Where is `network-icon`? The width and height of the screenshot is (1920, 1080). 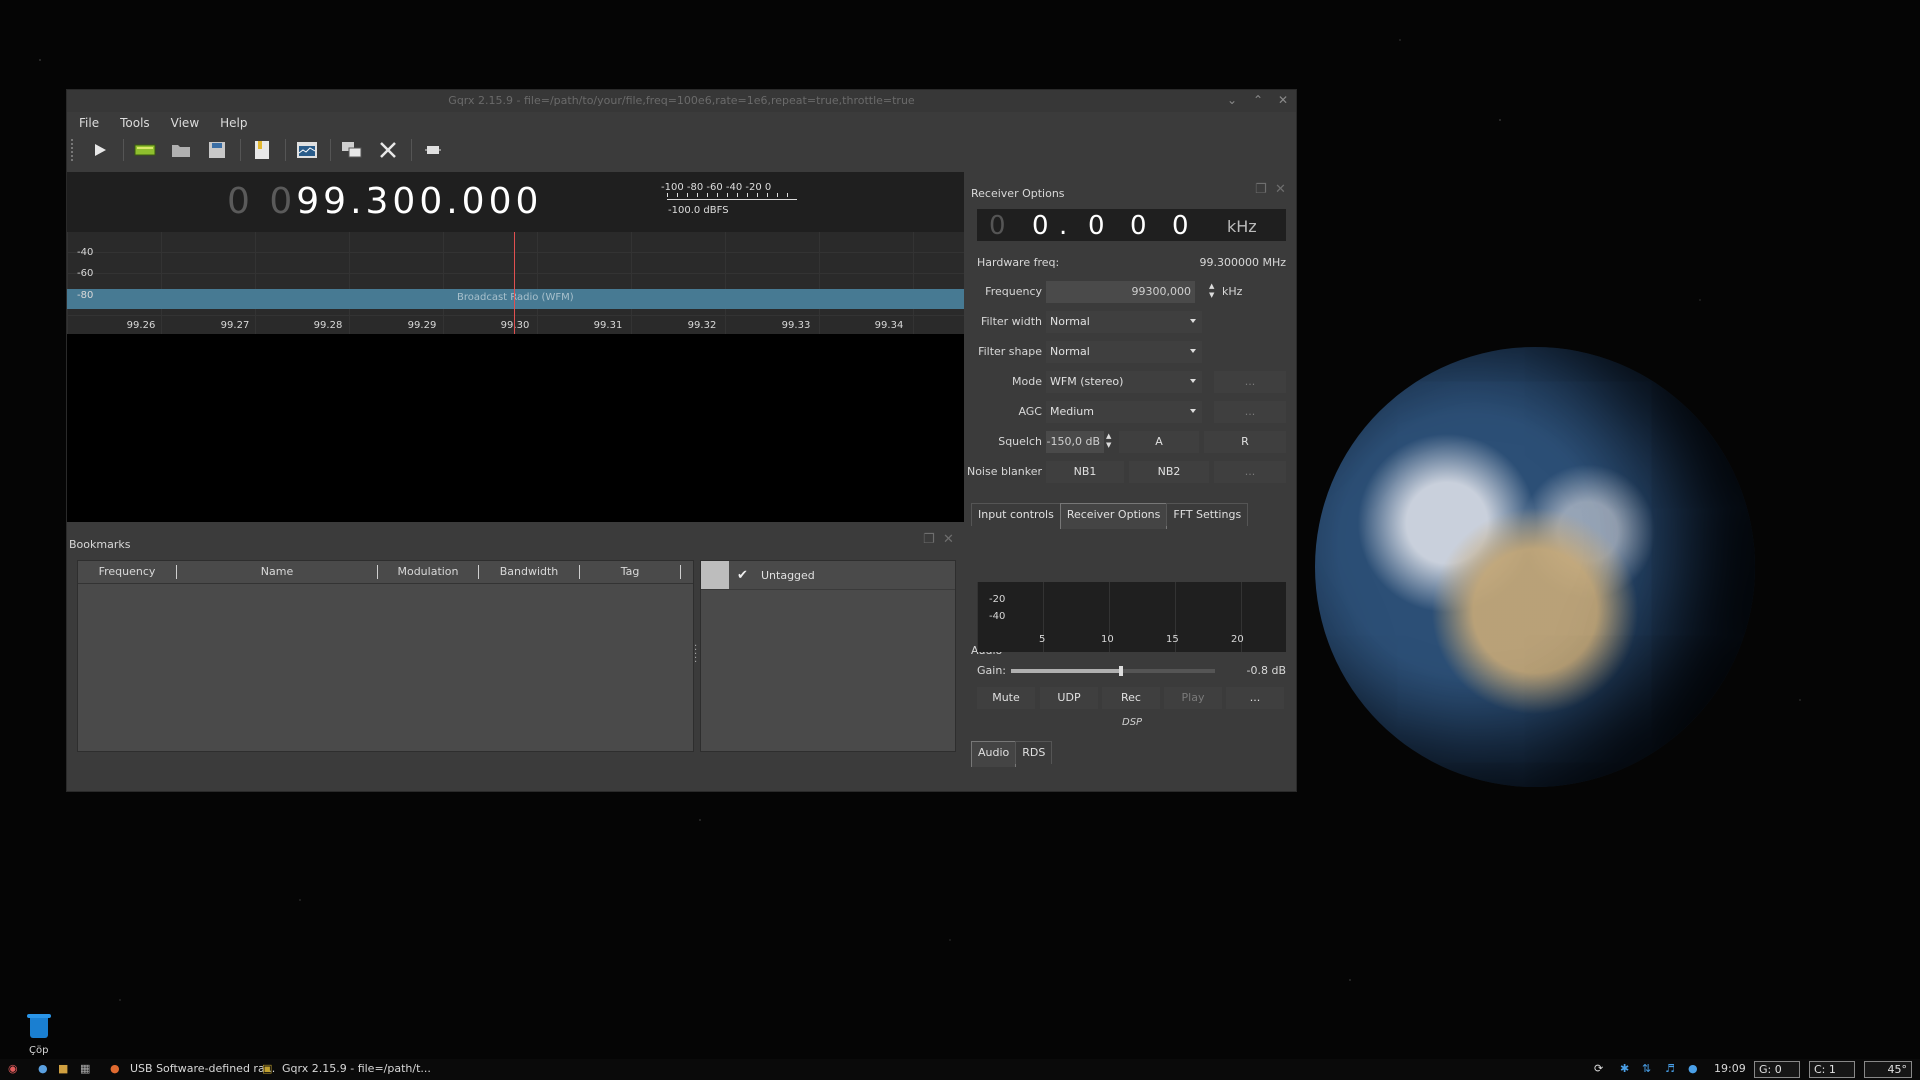 network-icon is located at coordinates (352, 150).